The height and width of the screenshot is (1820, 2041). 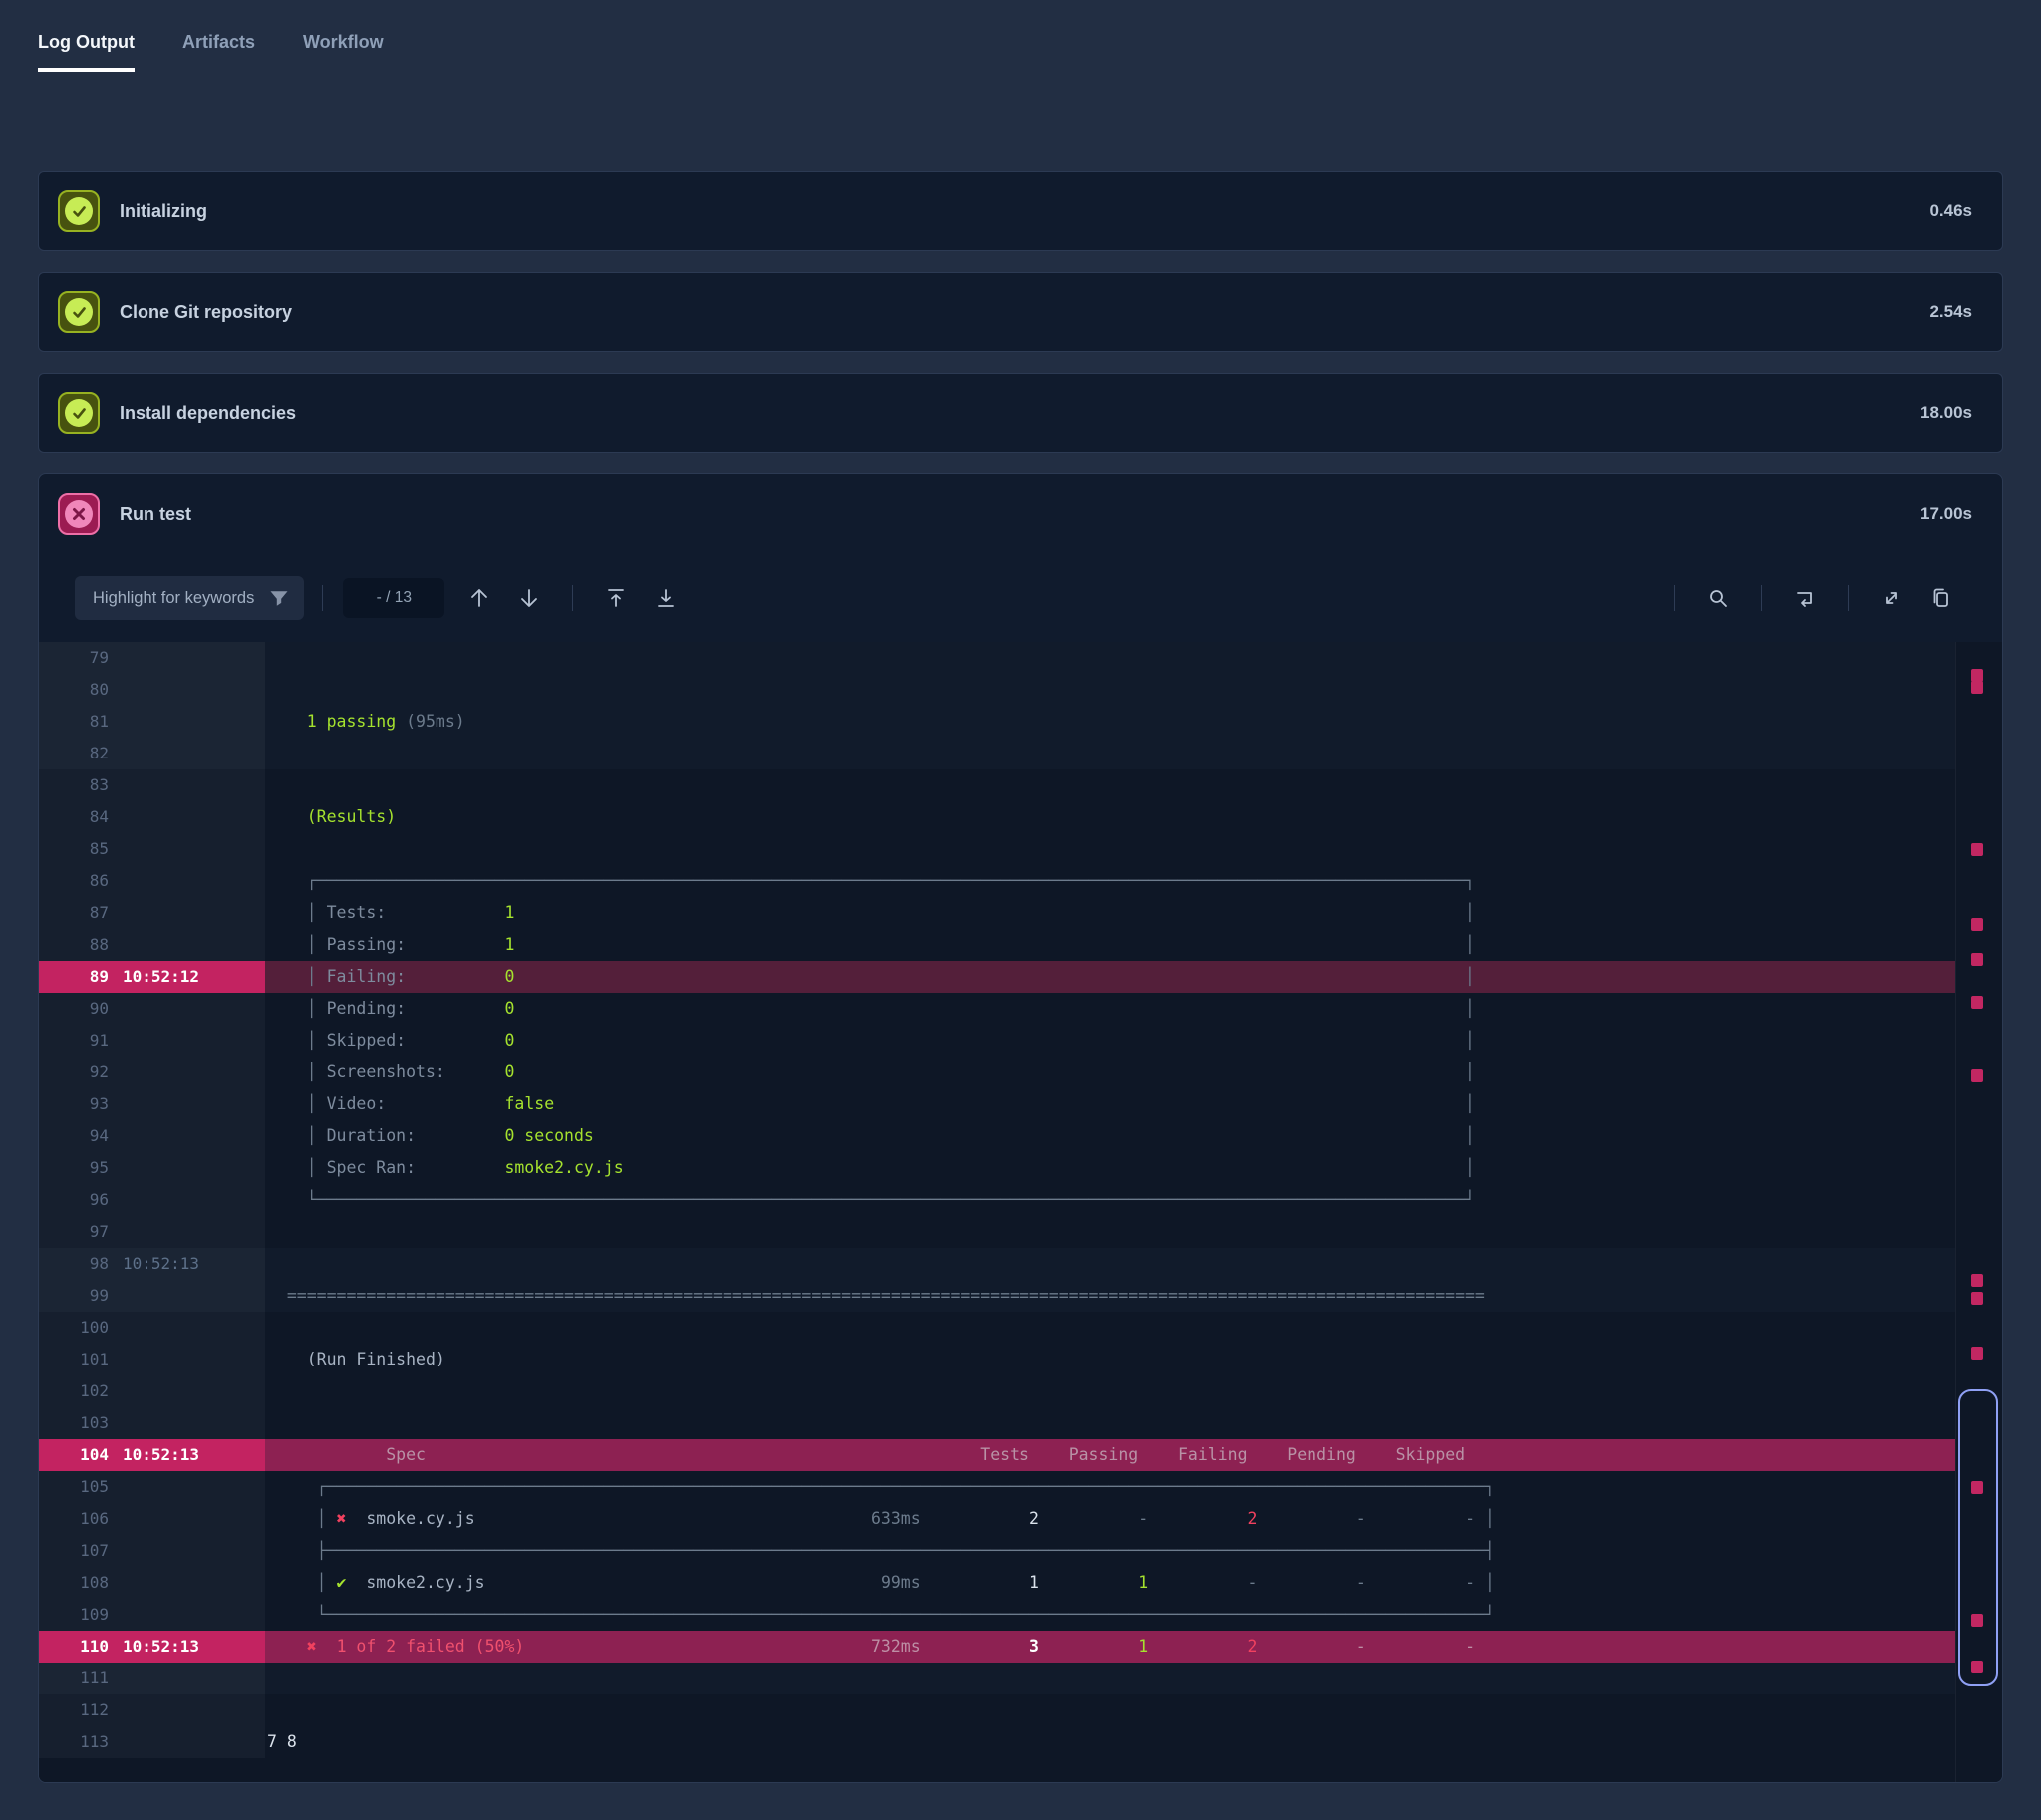 I want to click on line-number: 111, so click(x=74, y=1678).